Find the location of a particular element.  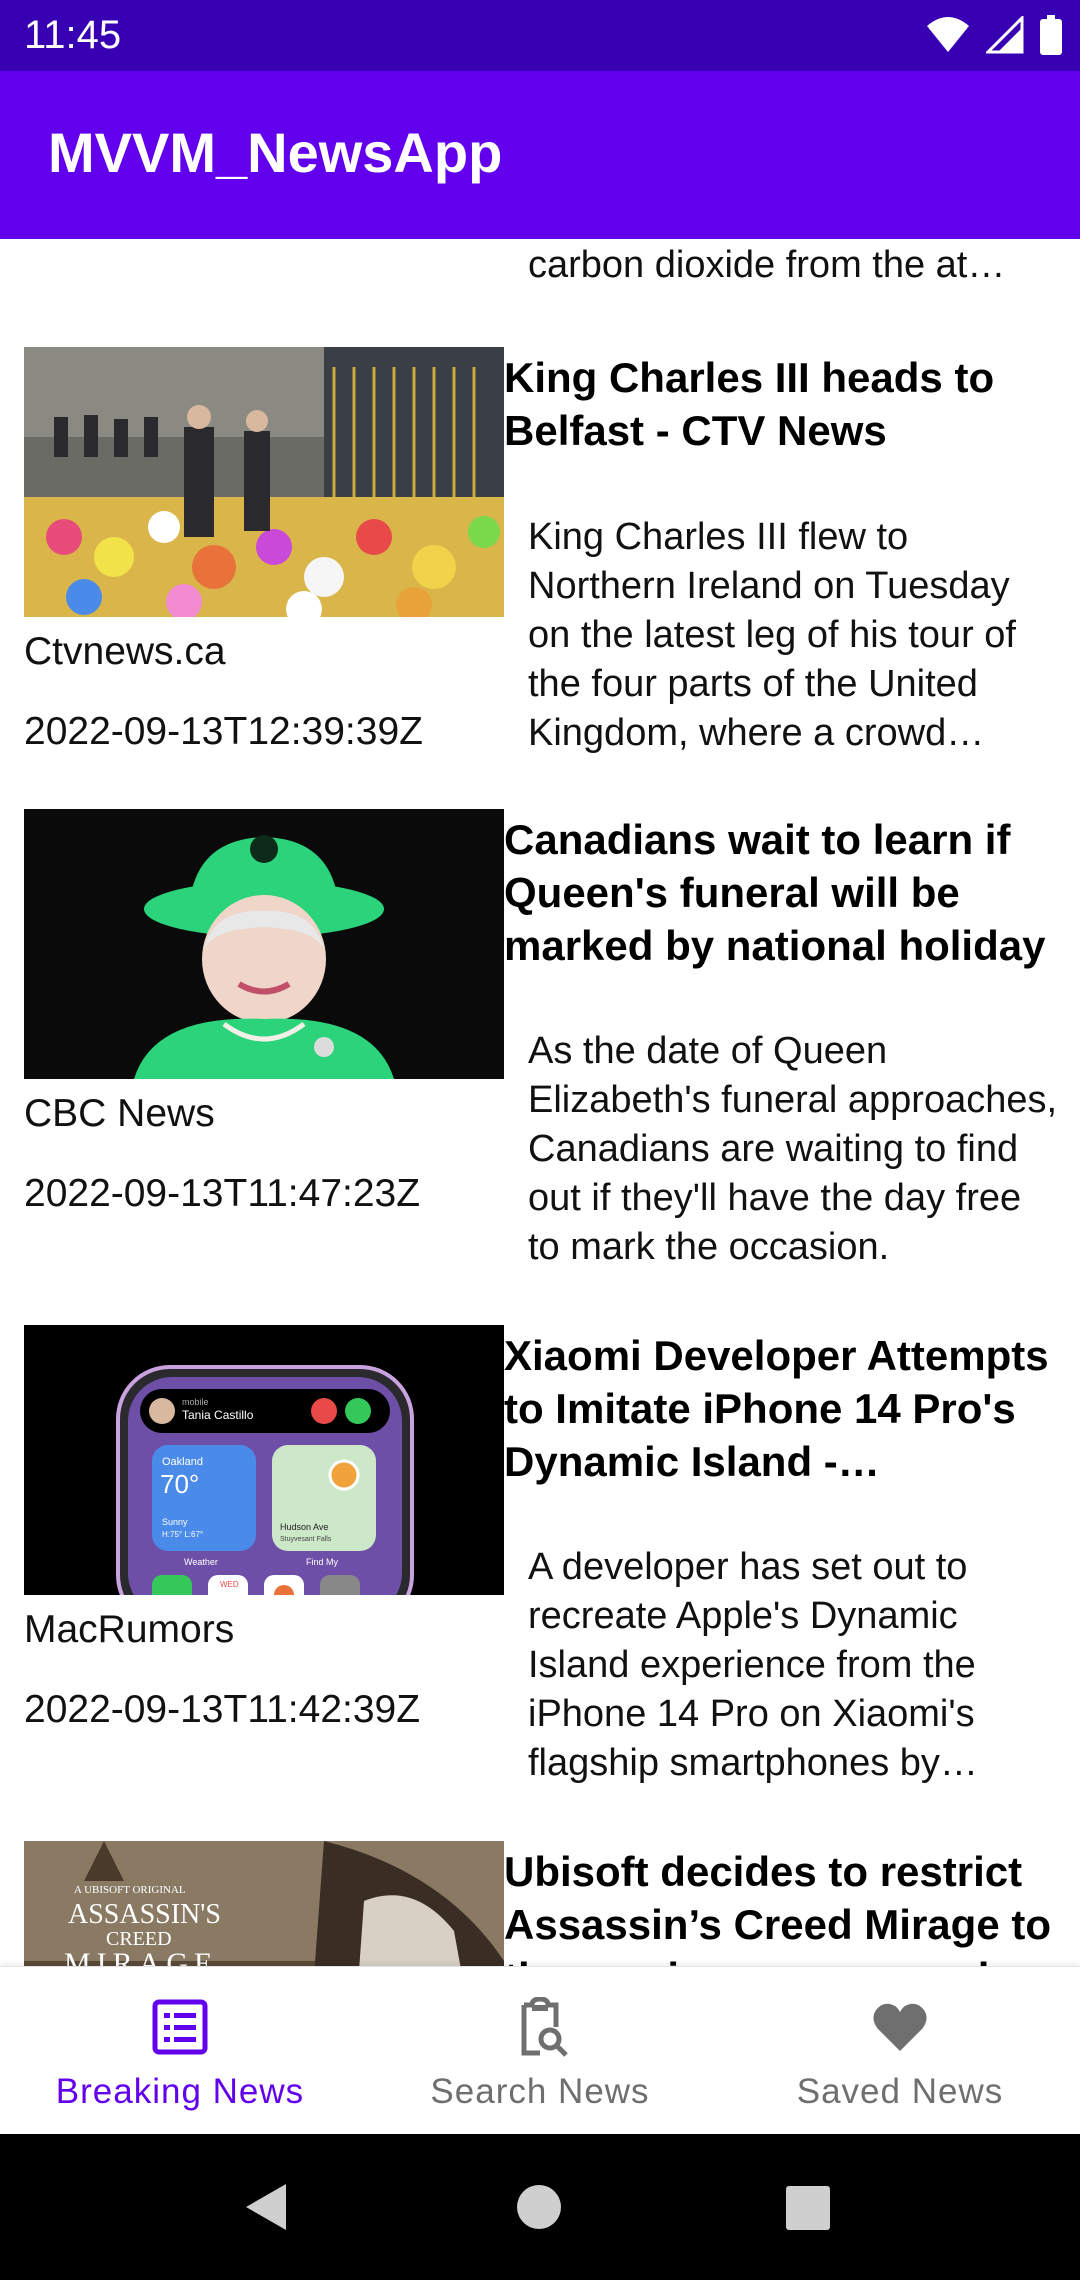

nav-item-saved-news: Saved News is located at coordinates (900, 2051).